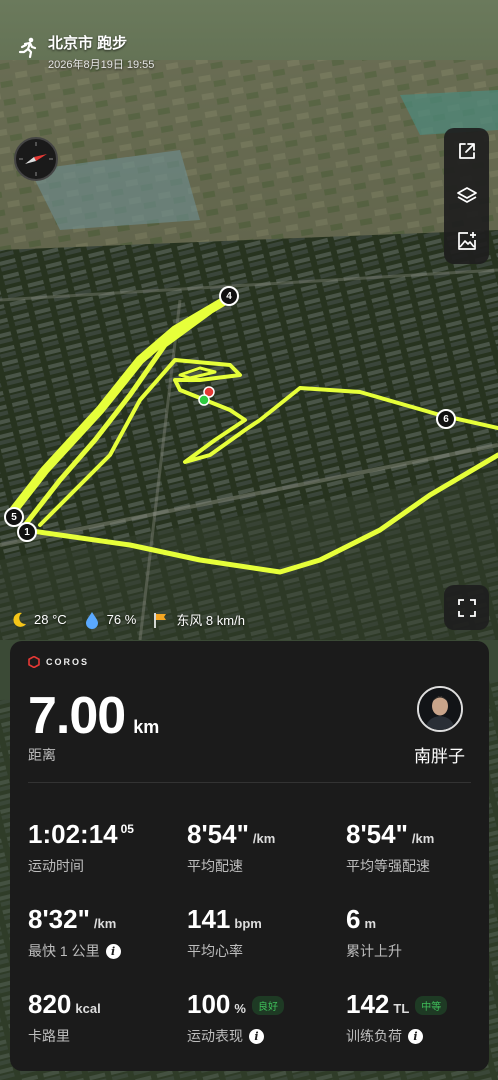 The width and height of the screenshot is (498, 1080). What do you see at coordinates (68, 662) in the screenshot?
I see `brand-name: COROS` at bounding box center [68, 662].